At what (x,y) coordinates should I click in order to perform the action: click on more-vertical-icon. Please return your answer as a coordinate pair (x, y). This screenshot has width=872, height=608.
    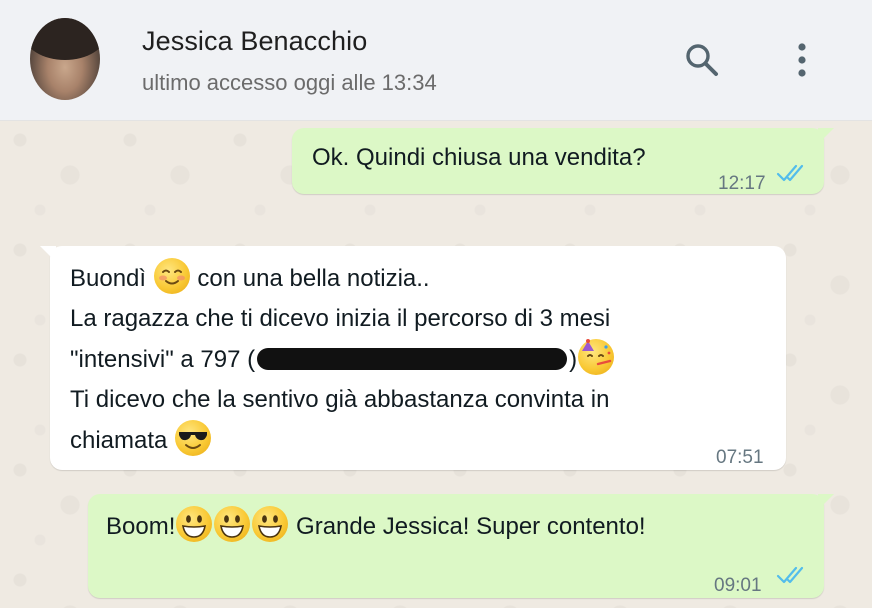
    Looking at the image, I should click on (802, 60).